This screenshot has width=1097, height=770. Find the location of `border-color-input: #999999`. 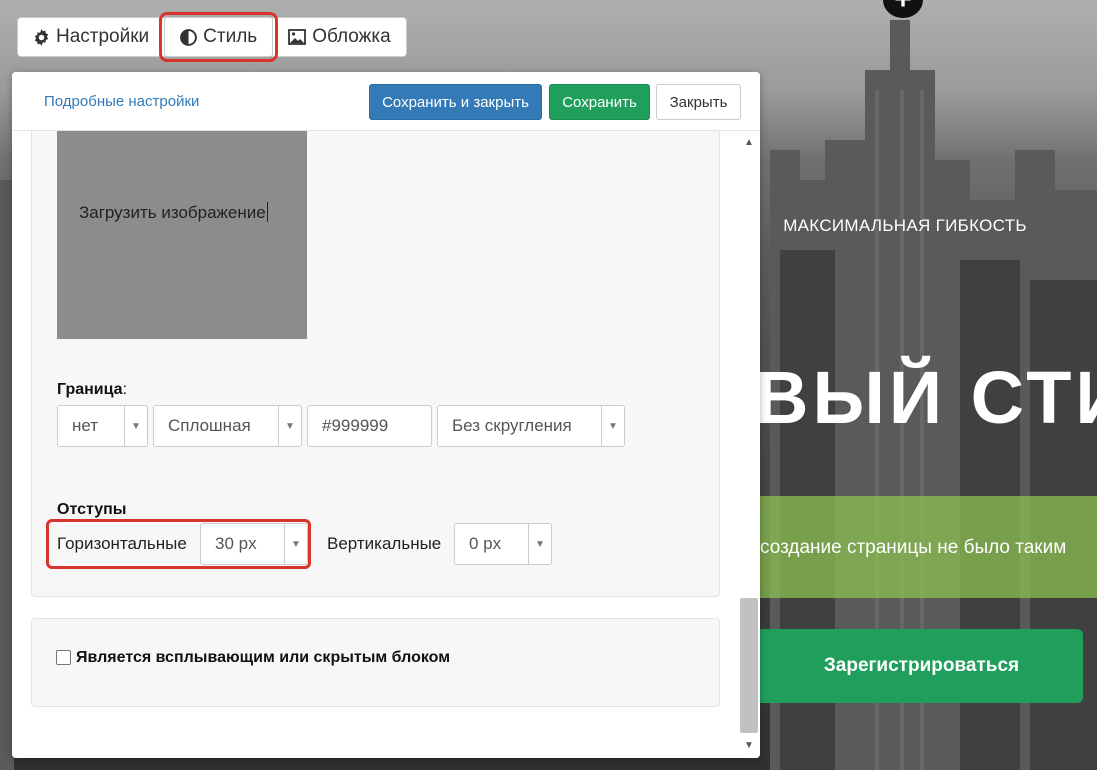

border-color-input: #999999 is located at coordinates (369, 426).